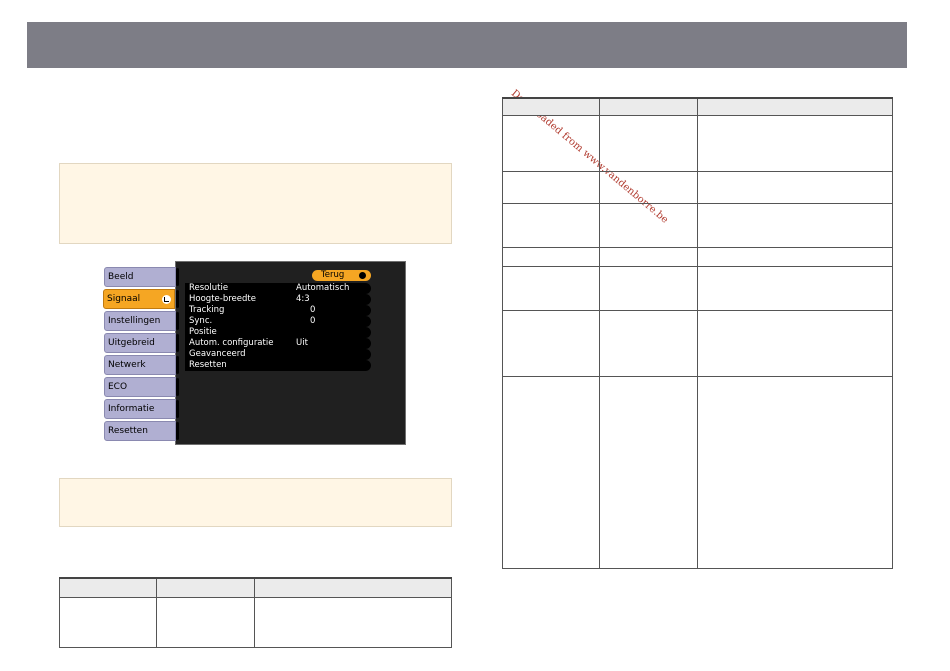 The width and height of the screenshot is (950, 671). Describe the element at coordinates (128, 431) in the screenshot. I see `tab-label: Resetten` at that location.